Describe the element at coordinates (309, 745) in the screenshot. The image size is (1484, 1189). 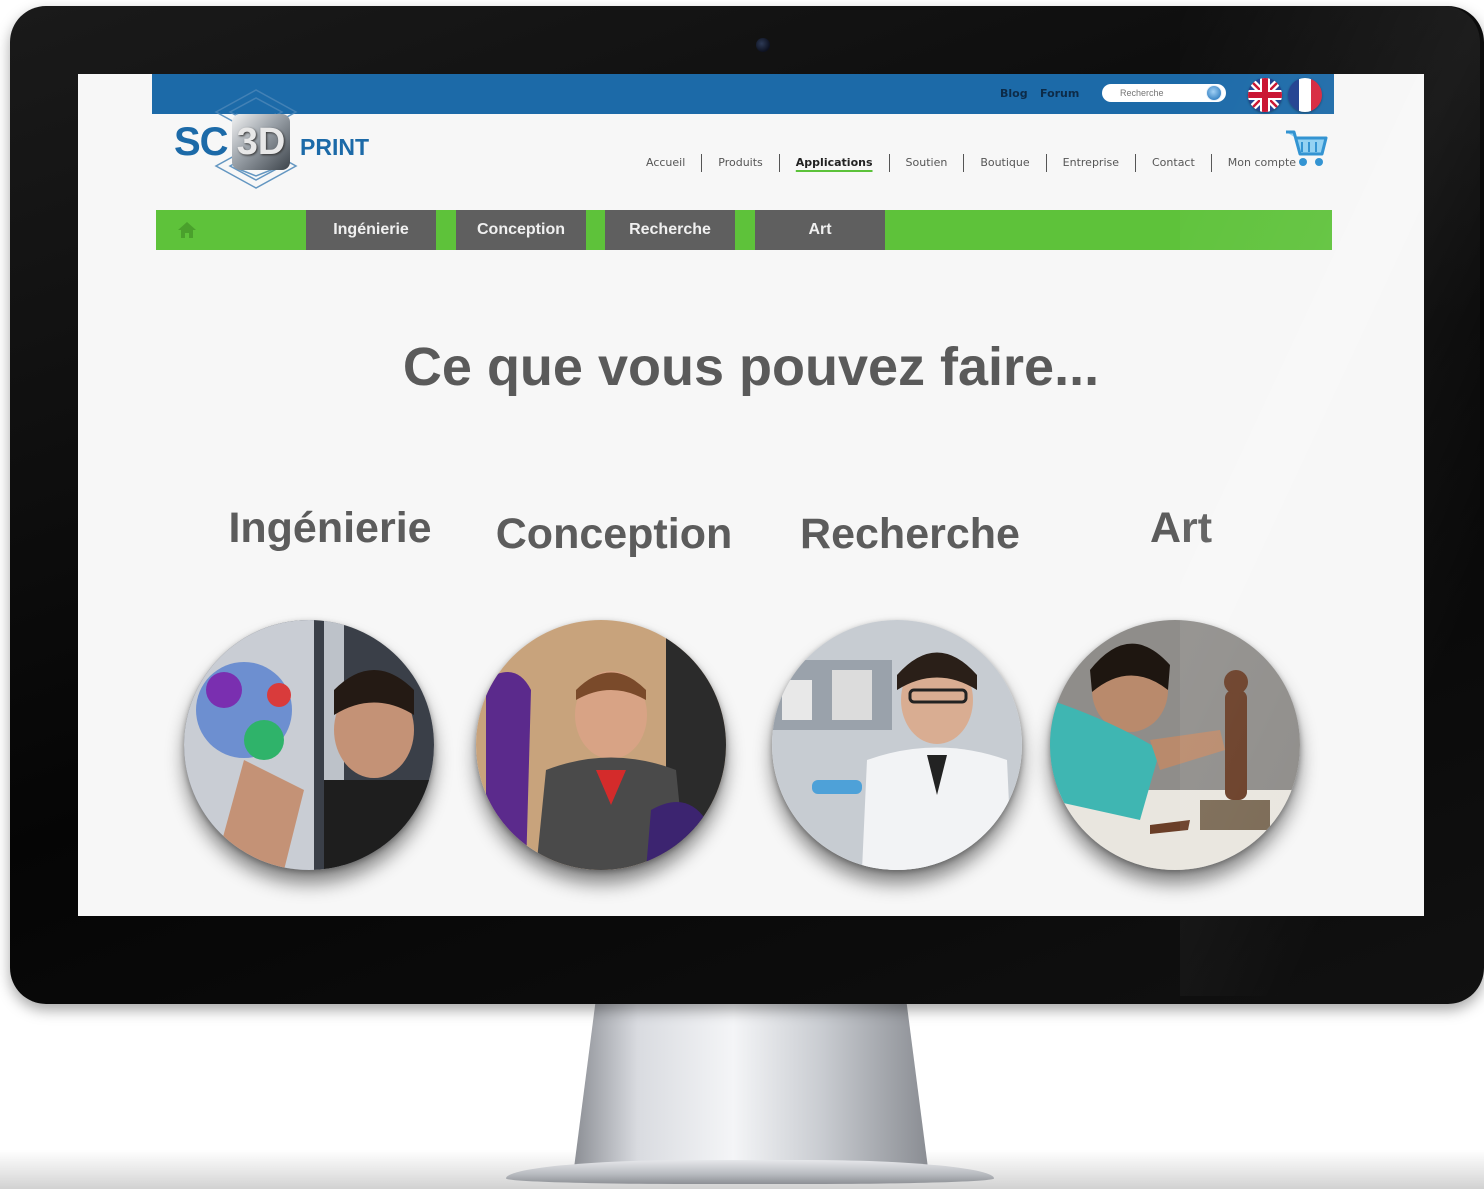
I see `photo-ingenierie` at that location.